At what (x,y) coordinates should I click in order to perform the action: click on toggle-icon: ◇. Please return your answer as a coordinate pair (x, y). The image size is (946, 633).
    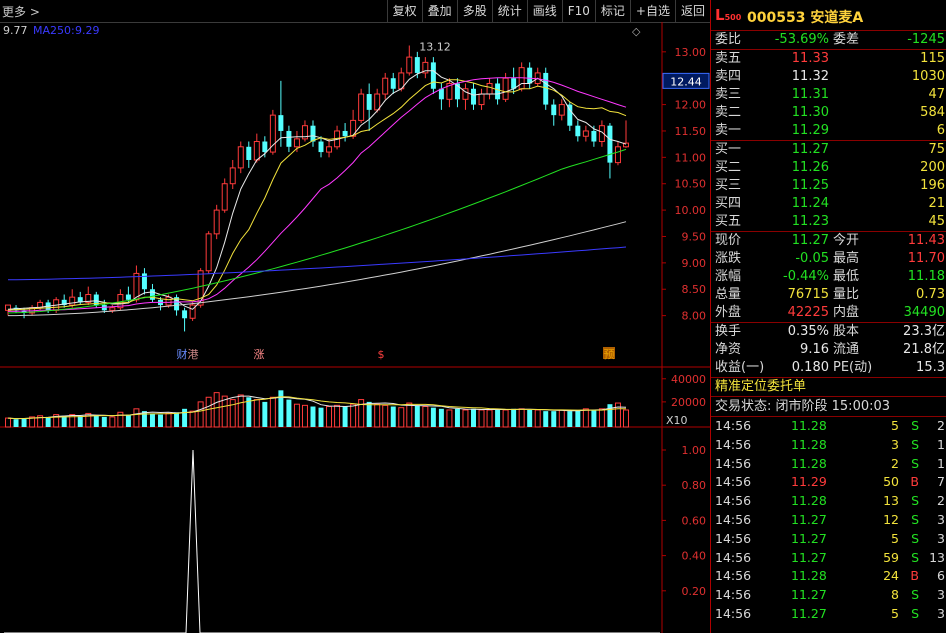
    Looking at the image, I should click on (636, 31).